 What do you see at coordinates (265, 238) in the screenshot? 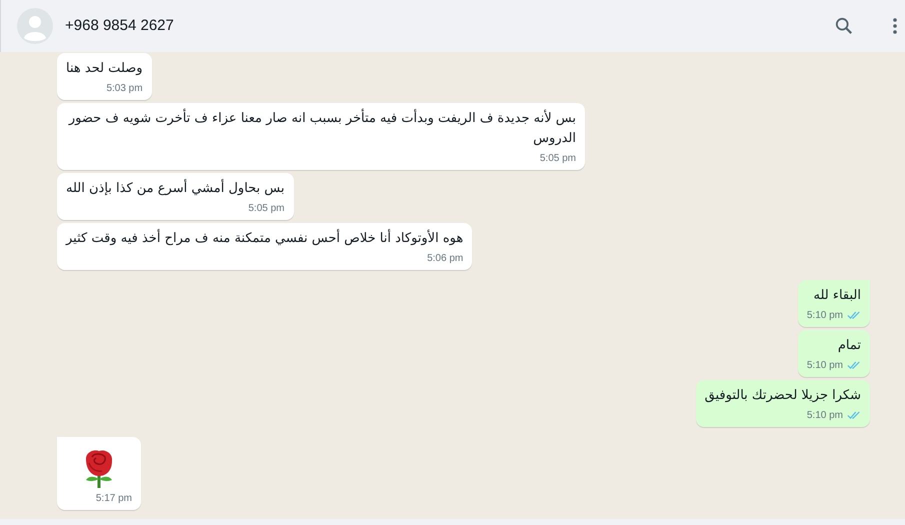
I see `message-text: هوه الأوتوكاد أنا خلاص أحس نفسي متمكنة منه ف مراح أخذ فيه وقت كثير` at bounding box center [265, 238].